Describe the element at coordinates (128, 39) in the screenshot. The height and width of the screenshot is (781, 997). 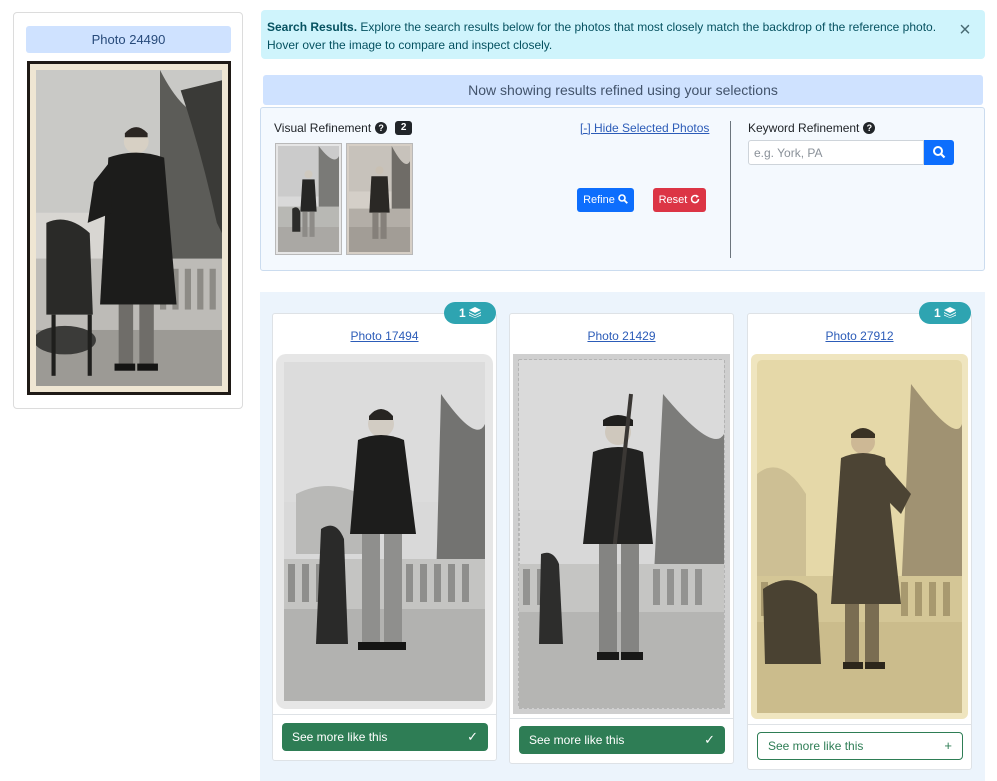
I see `reference-photo-title: Photo 24490` at that location.